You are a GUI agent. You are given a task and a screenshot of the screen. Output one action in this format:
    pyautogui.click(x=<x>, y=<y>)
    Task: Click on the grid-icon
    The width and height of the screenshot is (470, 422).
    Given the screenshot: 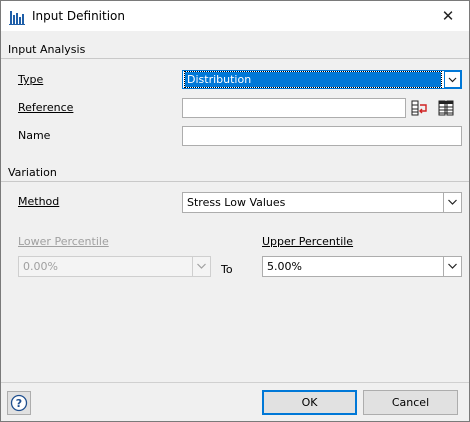 What is the action you would take?
    pyautogui.click(x=446, y=108)
    